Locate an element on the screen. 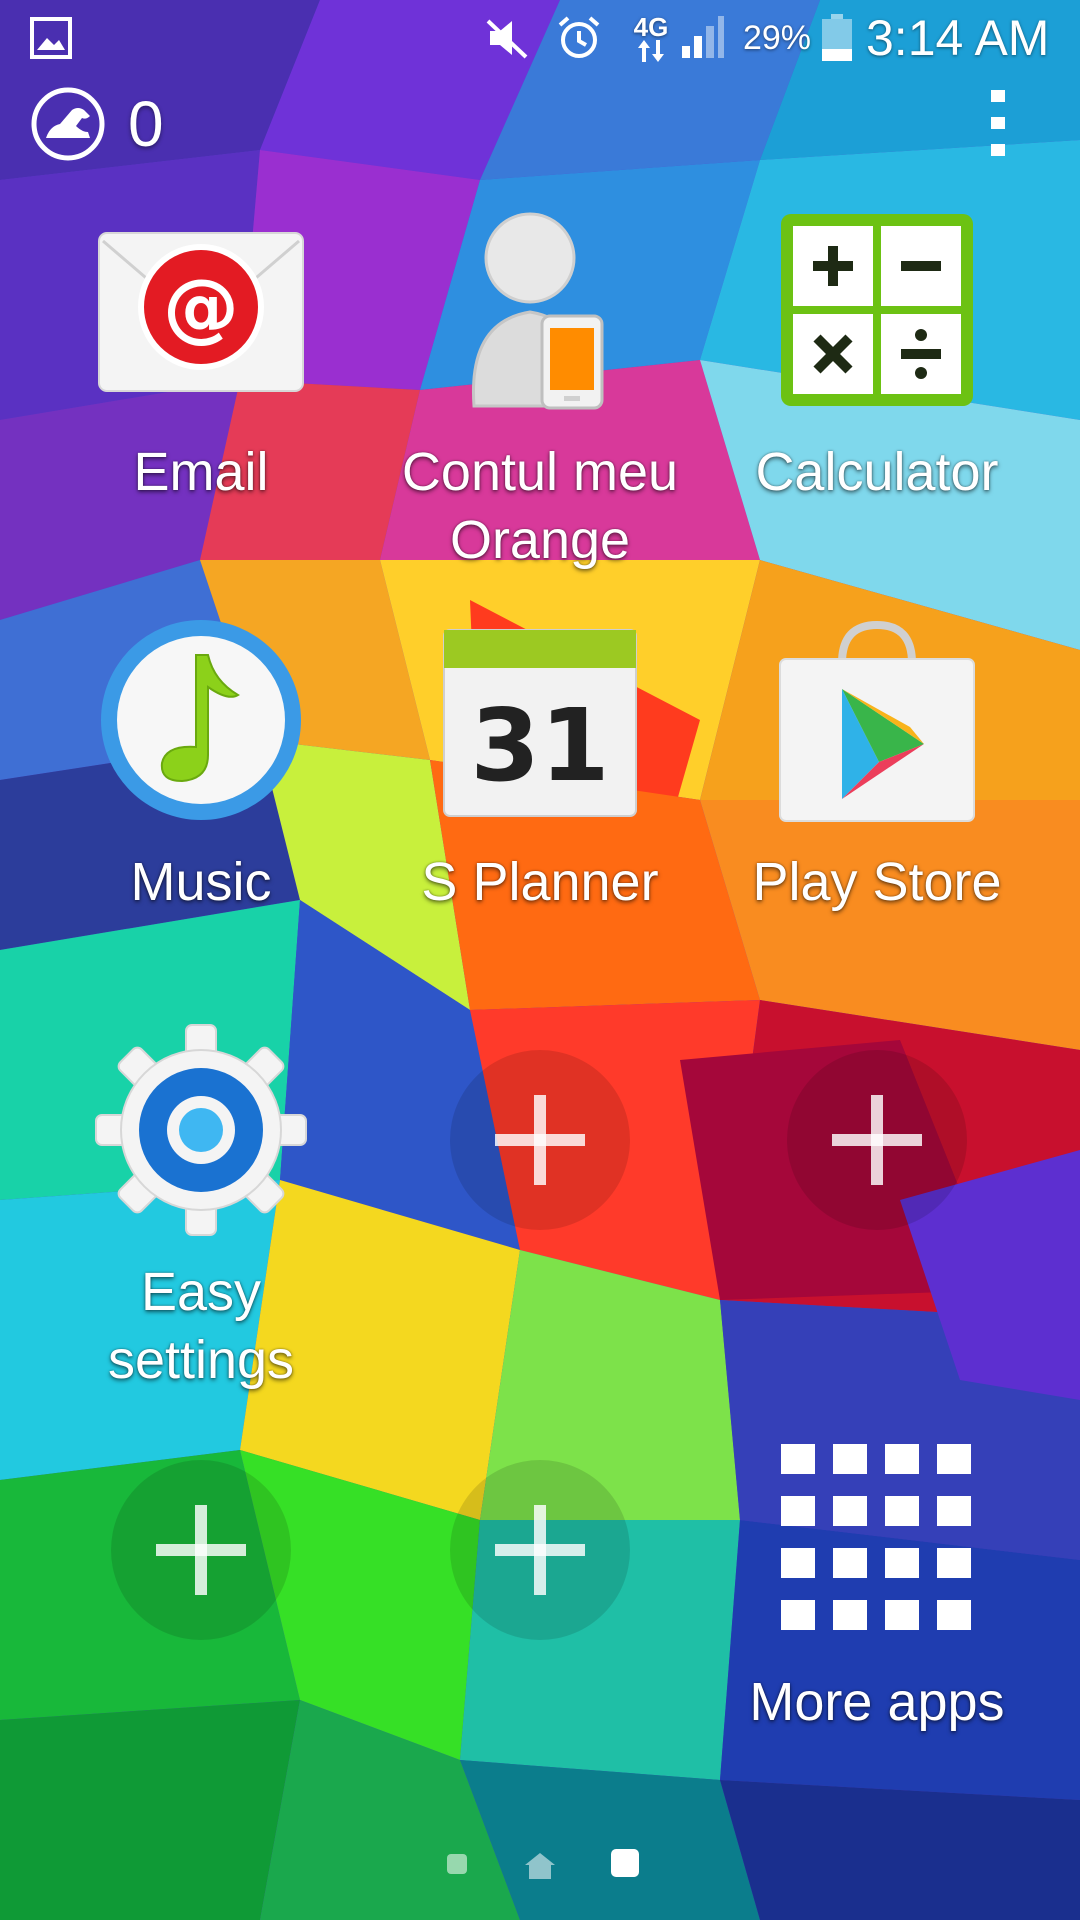 Image resolution: width=1080 pixels, height=1920 pixels. overflow-menu-button is located at coordinates (998, 124).